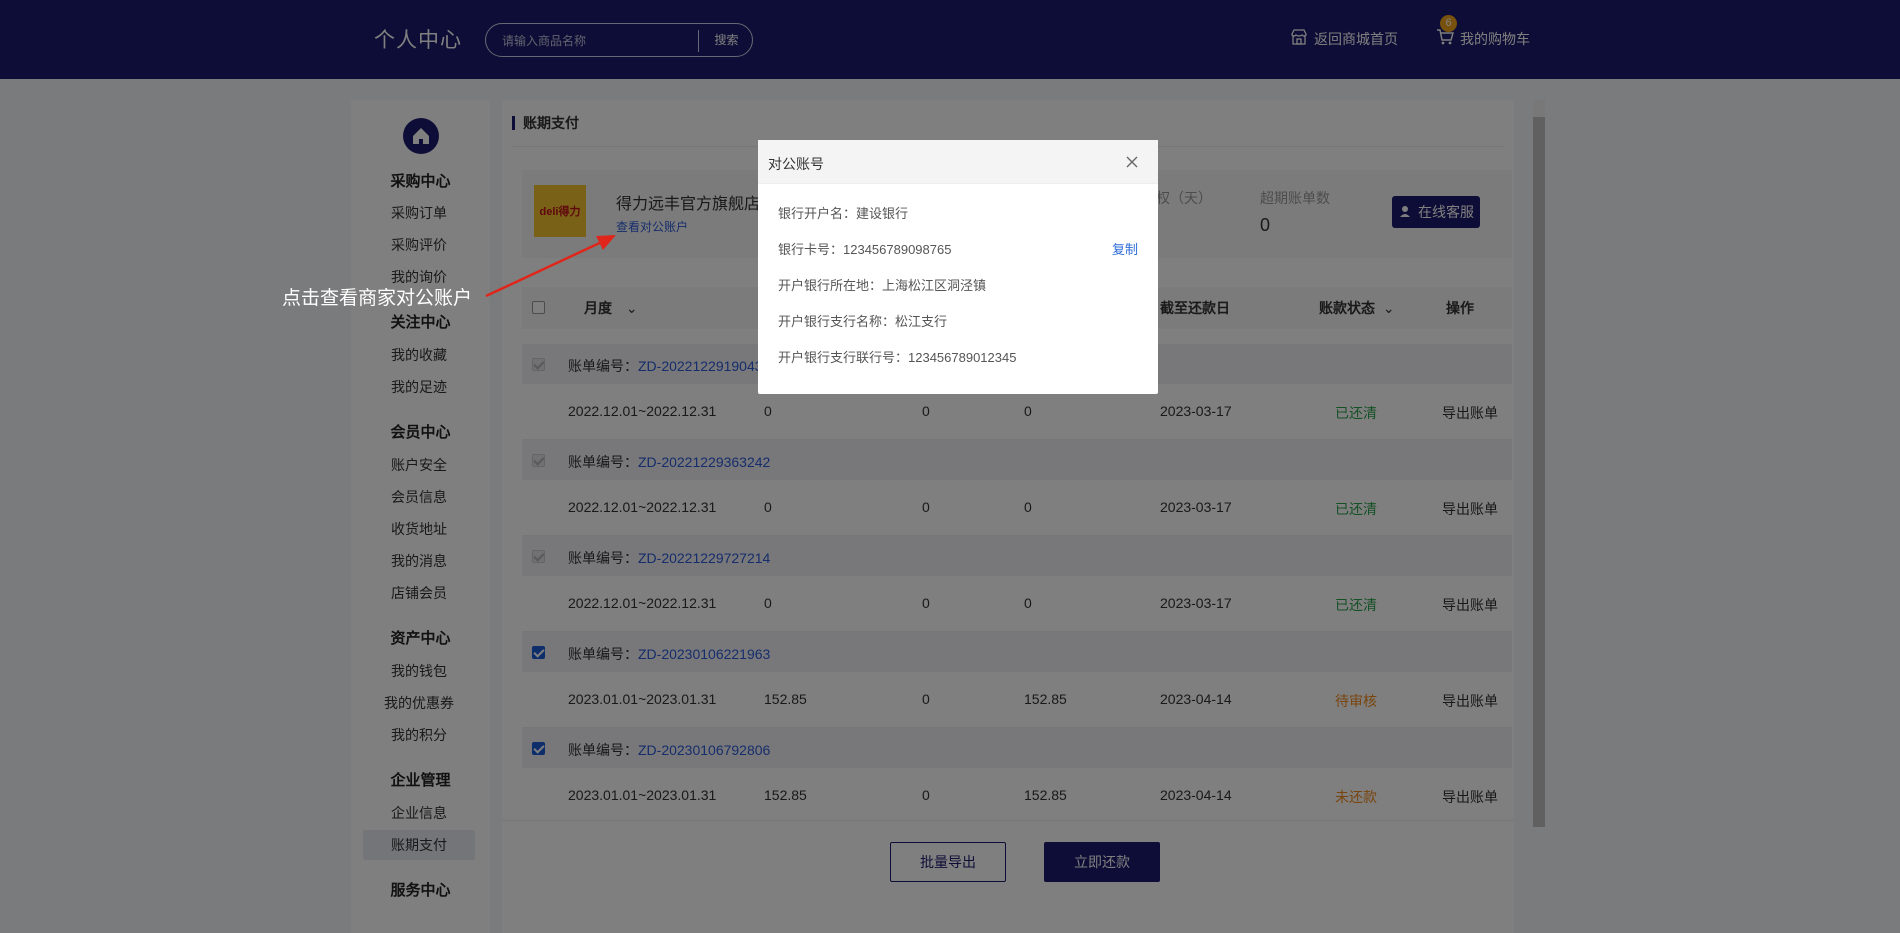 This screenshot has height=933, width=1900. What do you see at coordinates (882, 285) in the screenshot?
I see `bank-location: 开户银行所在地：上海松江区洞泾镇` at bounding box center [882, 285].